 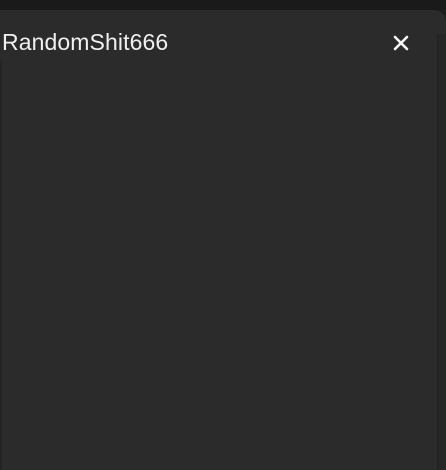 What do you see at coordinates (1, 265) in the screenshot?
I see `window-left-edge` at bounding box center [1, 265].